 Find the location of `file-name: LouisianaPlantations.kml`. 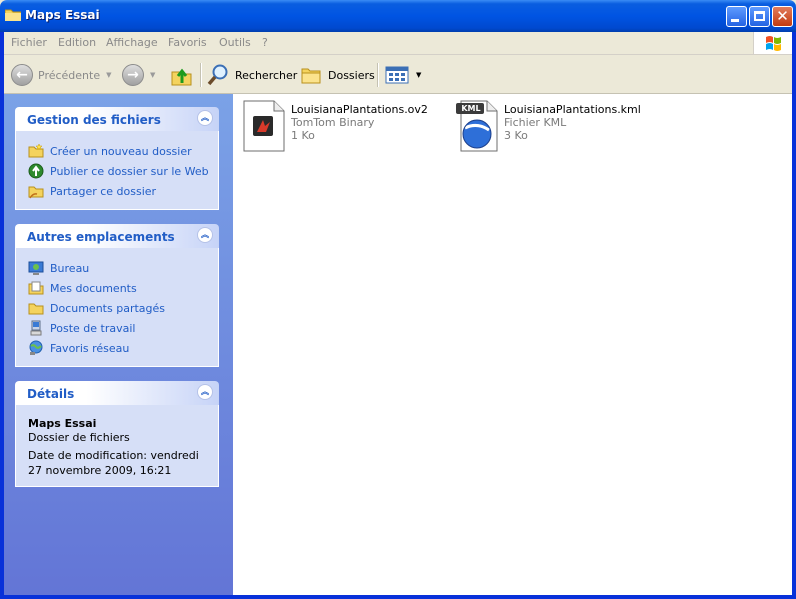

file-name: LouisianaPlantations.kml is located at coordinates (572, 109).